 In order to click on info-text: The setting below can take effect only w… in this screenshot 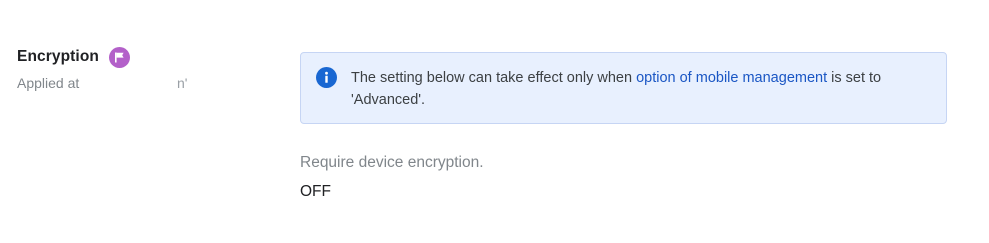, I will do `click(641, 89)`.